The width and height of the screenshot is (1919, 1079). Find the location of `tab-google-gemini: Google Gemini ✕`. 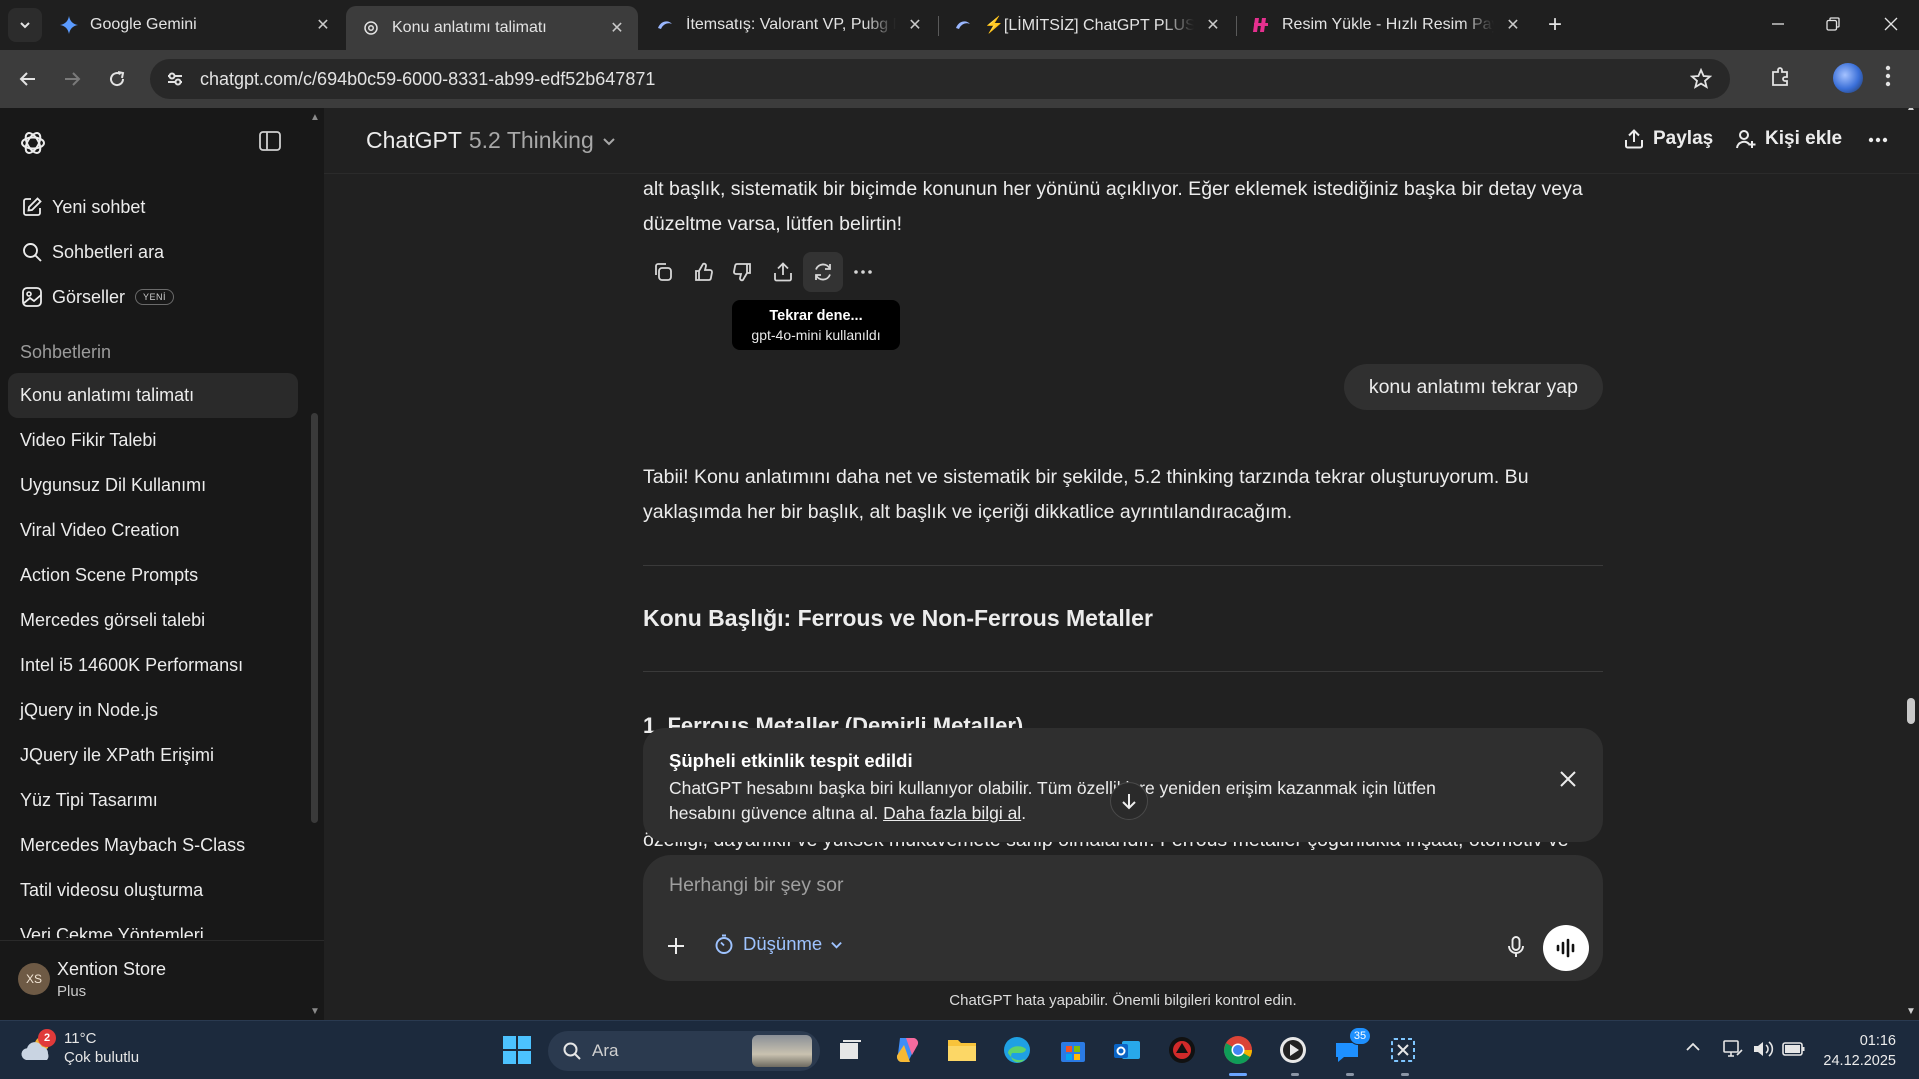

tab-google-gemini: Google Gemini ✕ is located at coordinates (194, 25).